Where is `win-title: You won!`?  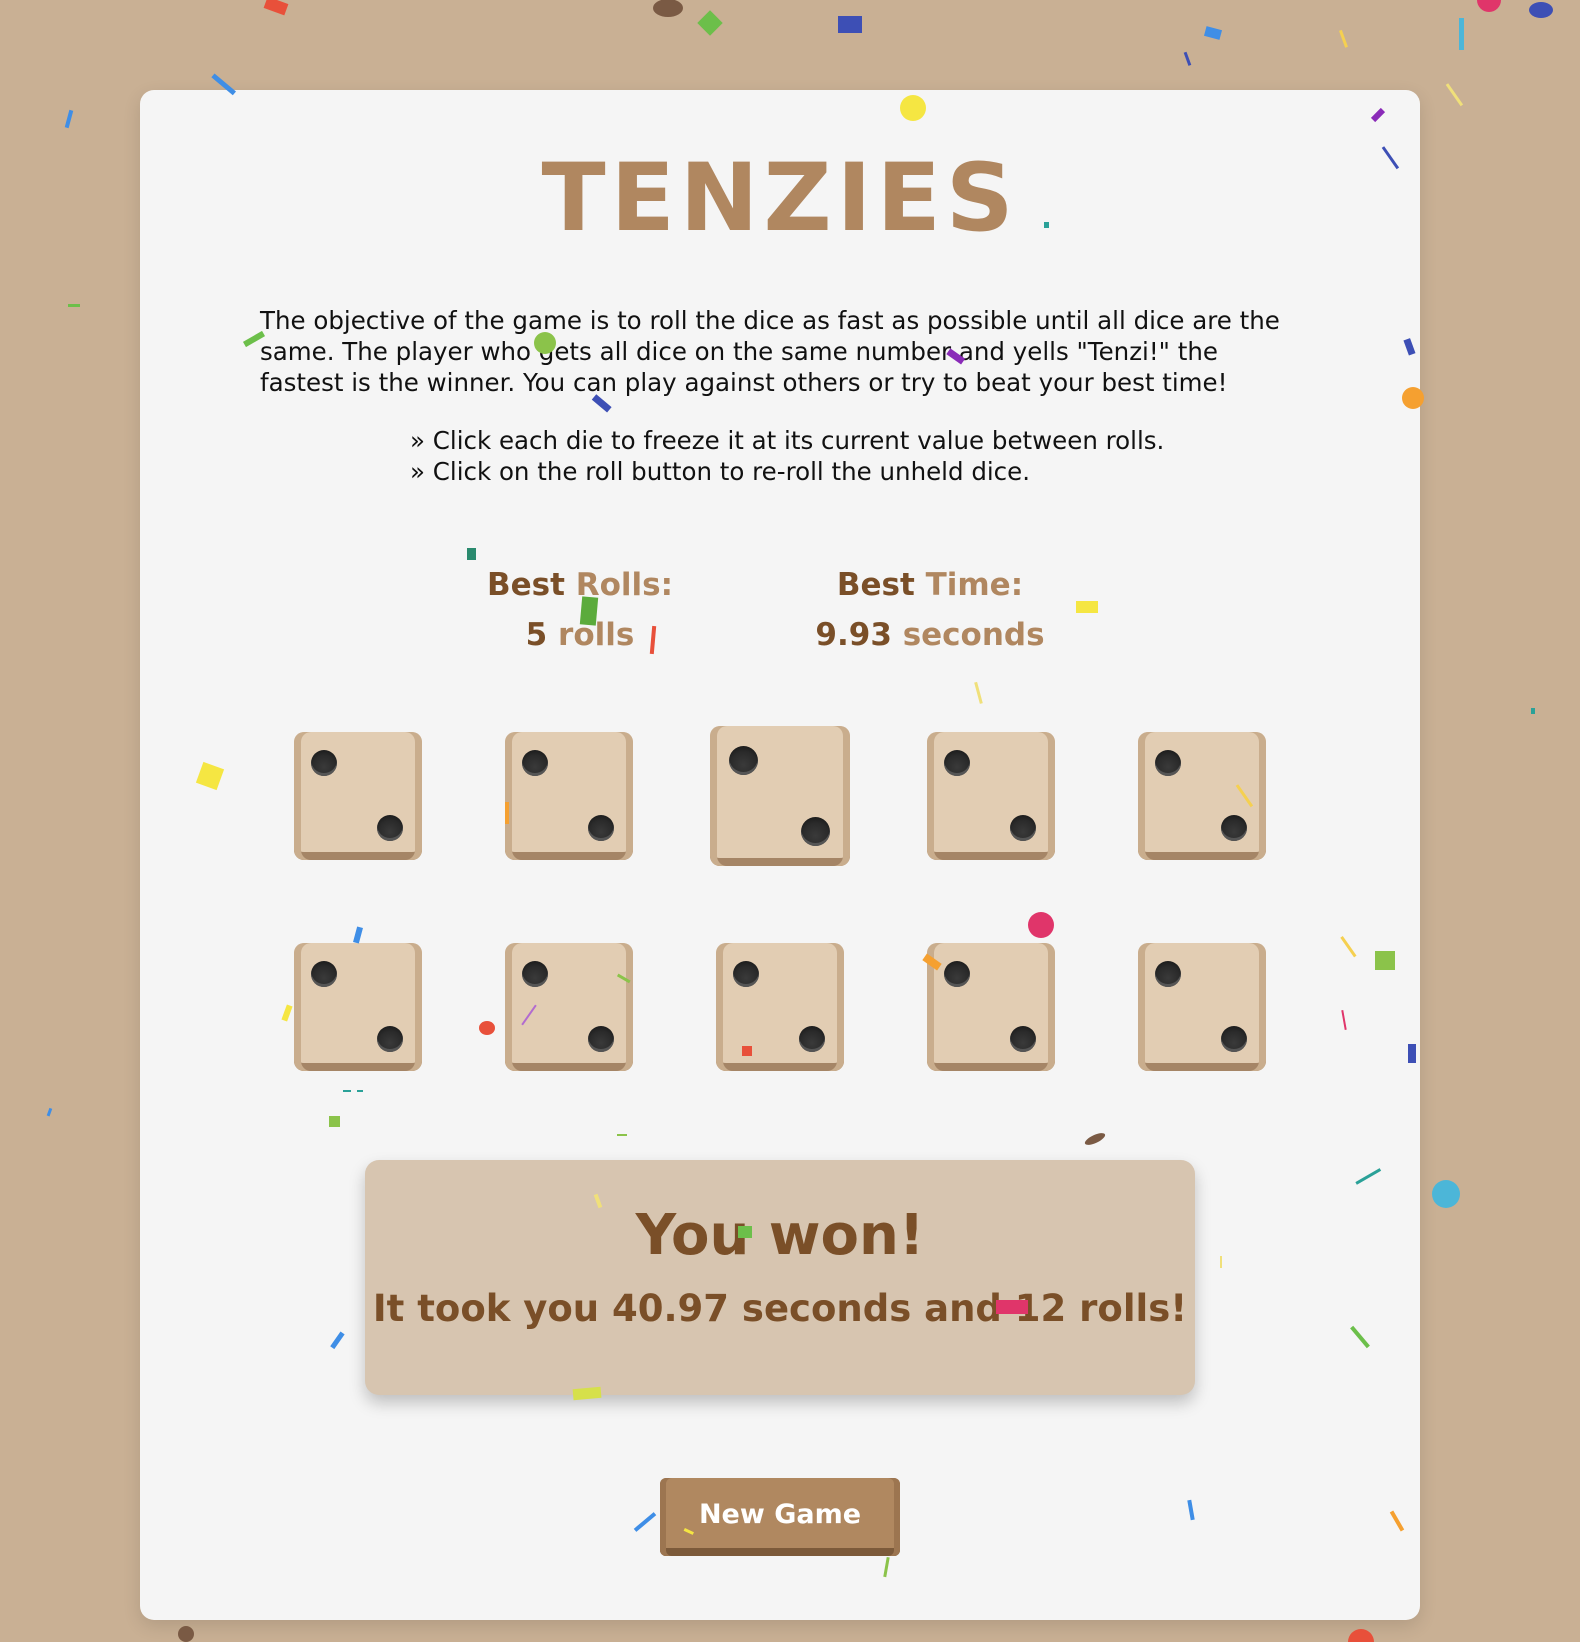 win-title: You won! is located at coordinates (780, 1235).